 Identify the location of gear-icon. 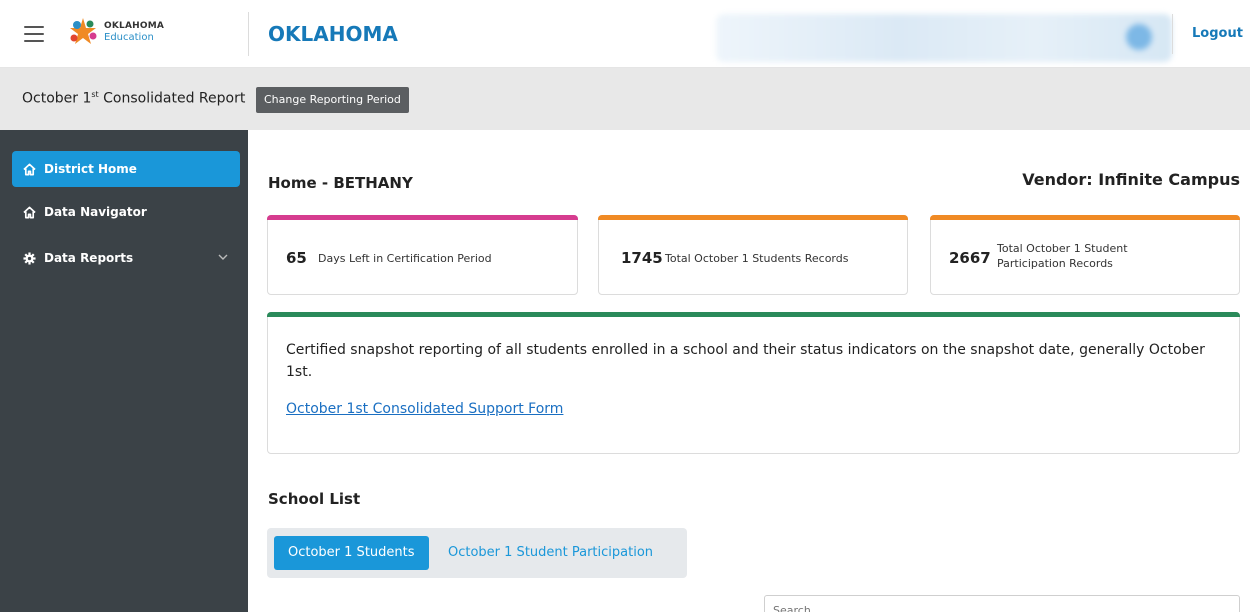
(29, 258).